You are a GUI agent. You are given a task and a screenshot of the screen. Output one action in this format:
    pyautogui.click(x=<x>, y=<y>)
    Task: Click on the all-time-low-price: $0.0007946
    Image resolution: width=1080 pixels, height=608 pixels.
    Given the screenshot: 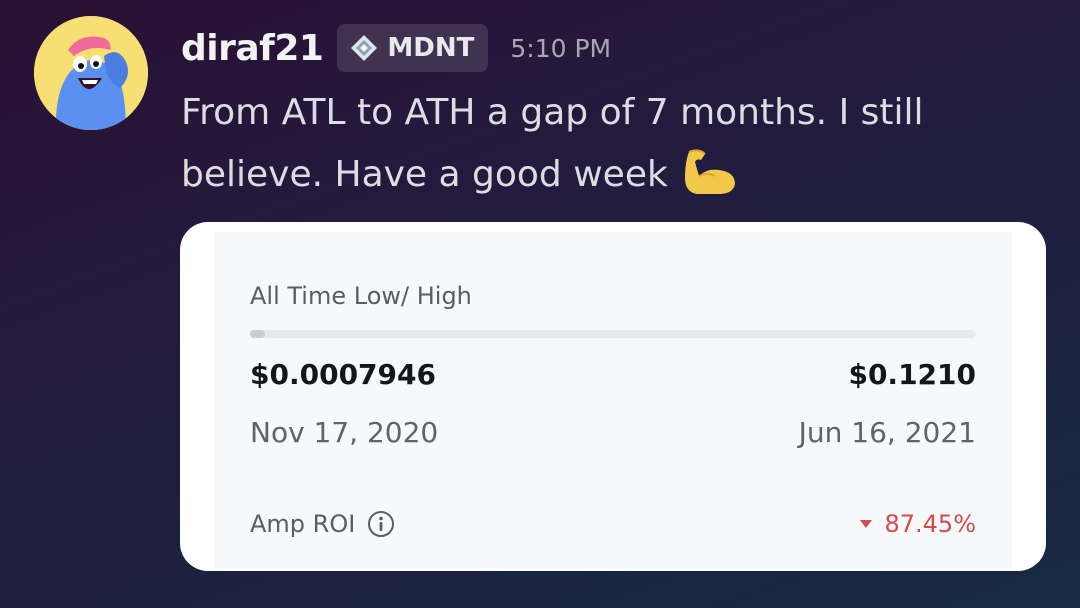 What is the action you would take?
    pyautogui.click(x=343, y=374)
    